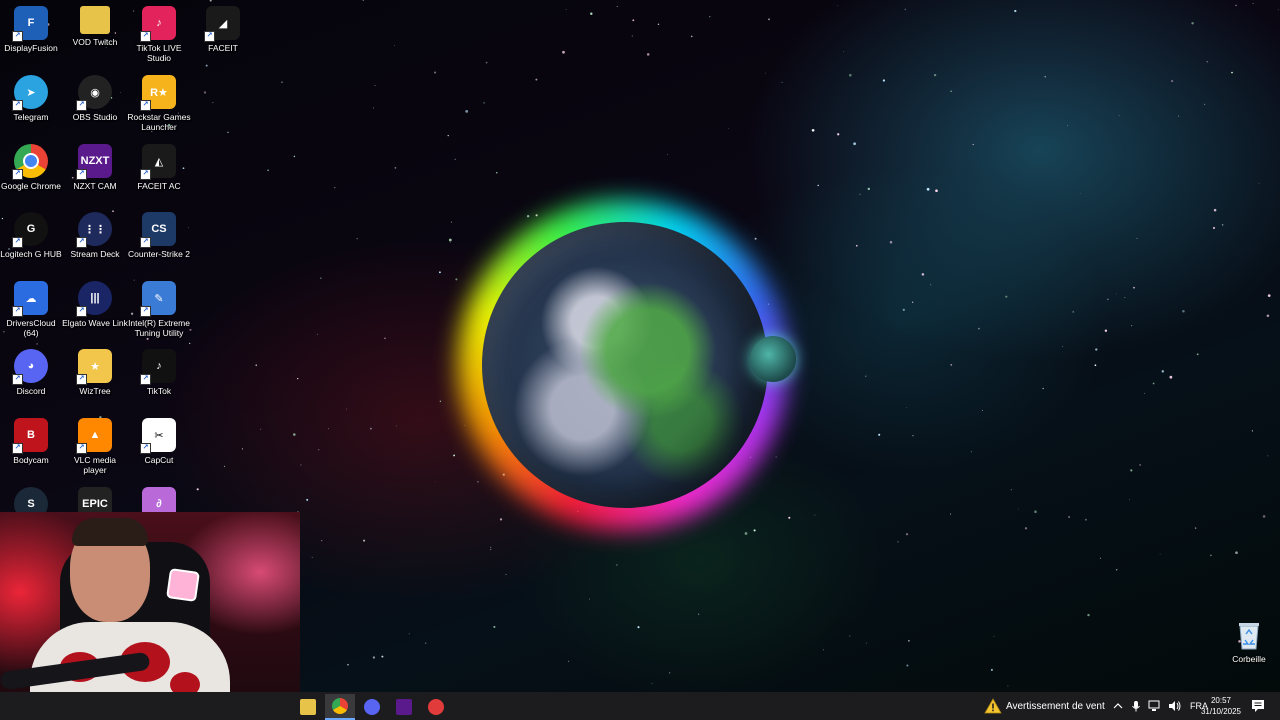 The image size is (1280, 720). Describe the element at coordinates (95, 235) in the screenshot. I see `desktop-icon: ⋮⋮ ↗ Stream Deck` at that location.